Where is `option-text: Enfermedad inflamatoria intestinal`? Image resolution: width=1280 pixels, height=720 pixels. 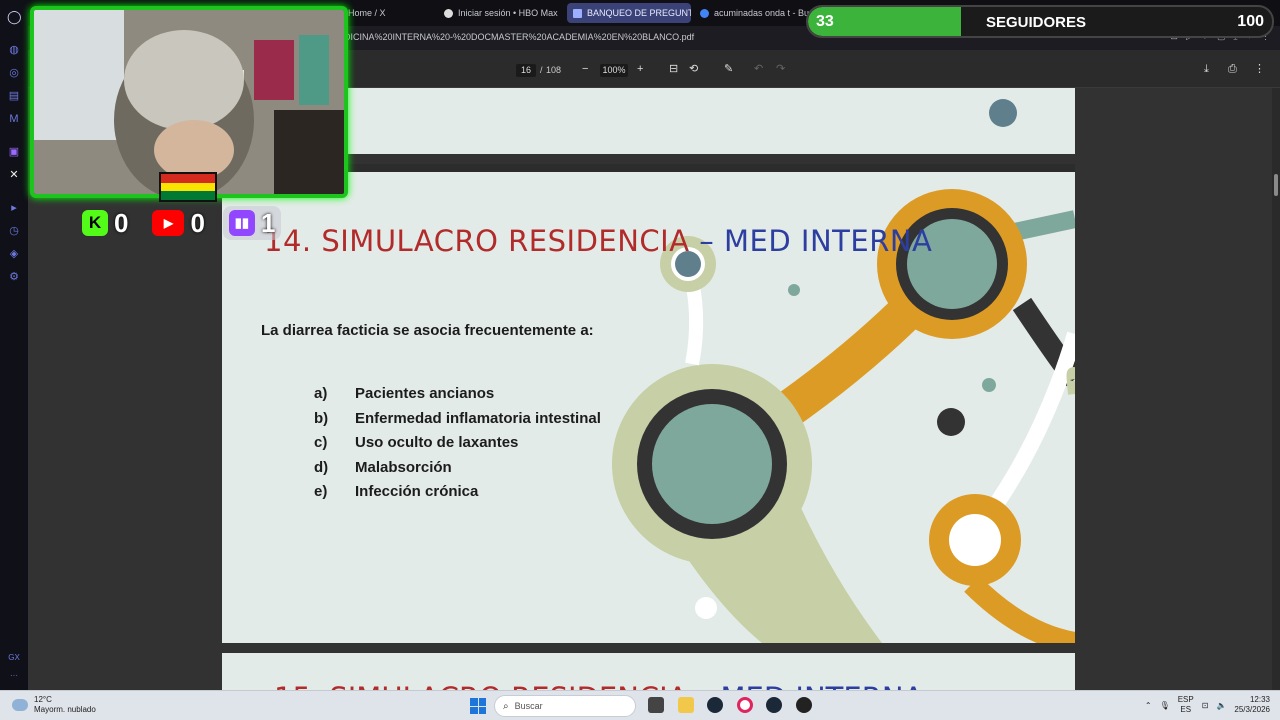 option-text: Enfermedad inflamatoria intestinal is located at coordinates (478, 418).